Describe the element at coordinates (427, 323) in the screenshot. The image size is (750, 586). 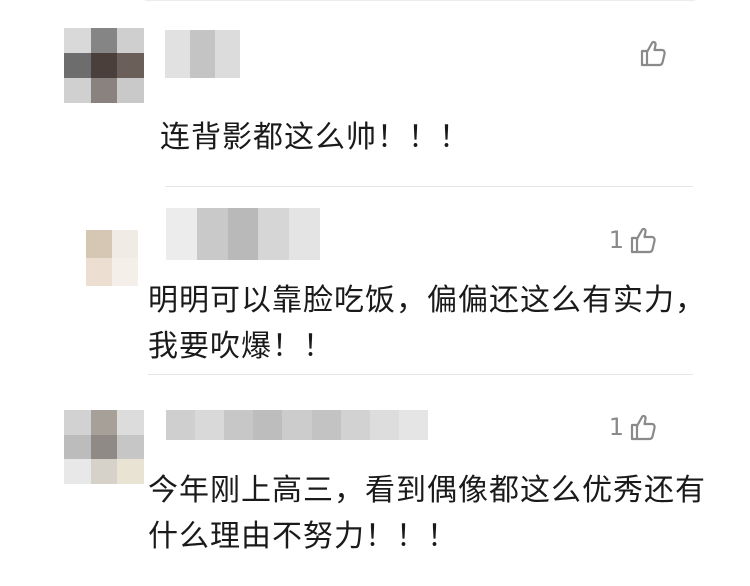
I see `comment-text: 明明可以靠脸吃饭，偏偏还这么有实力，我要吹爆！！` at that location.